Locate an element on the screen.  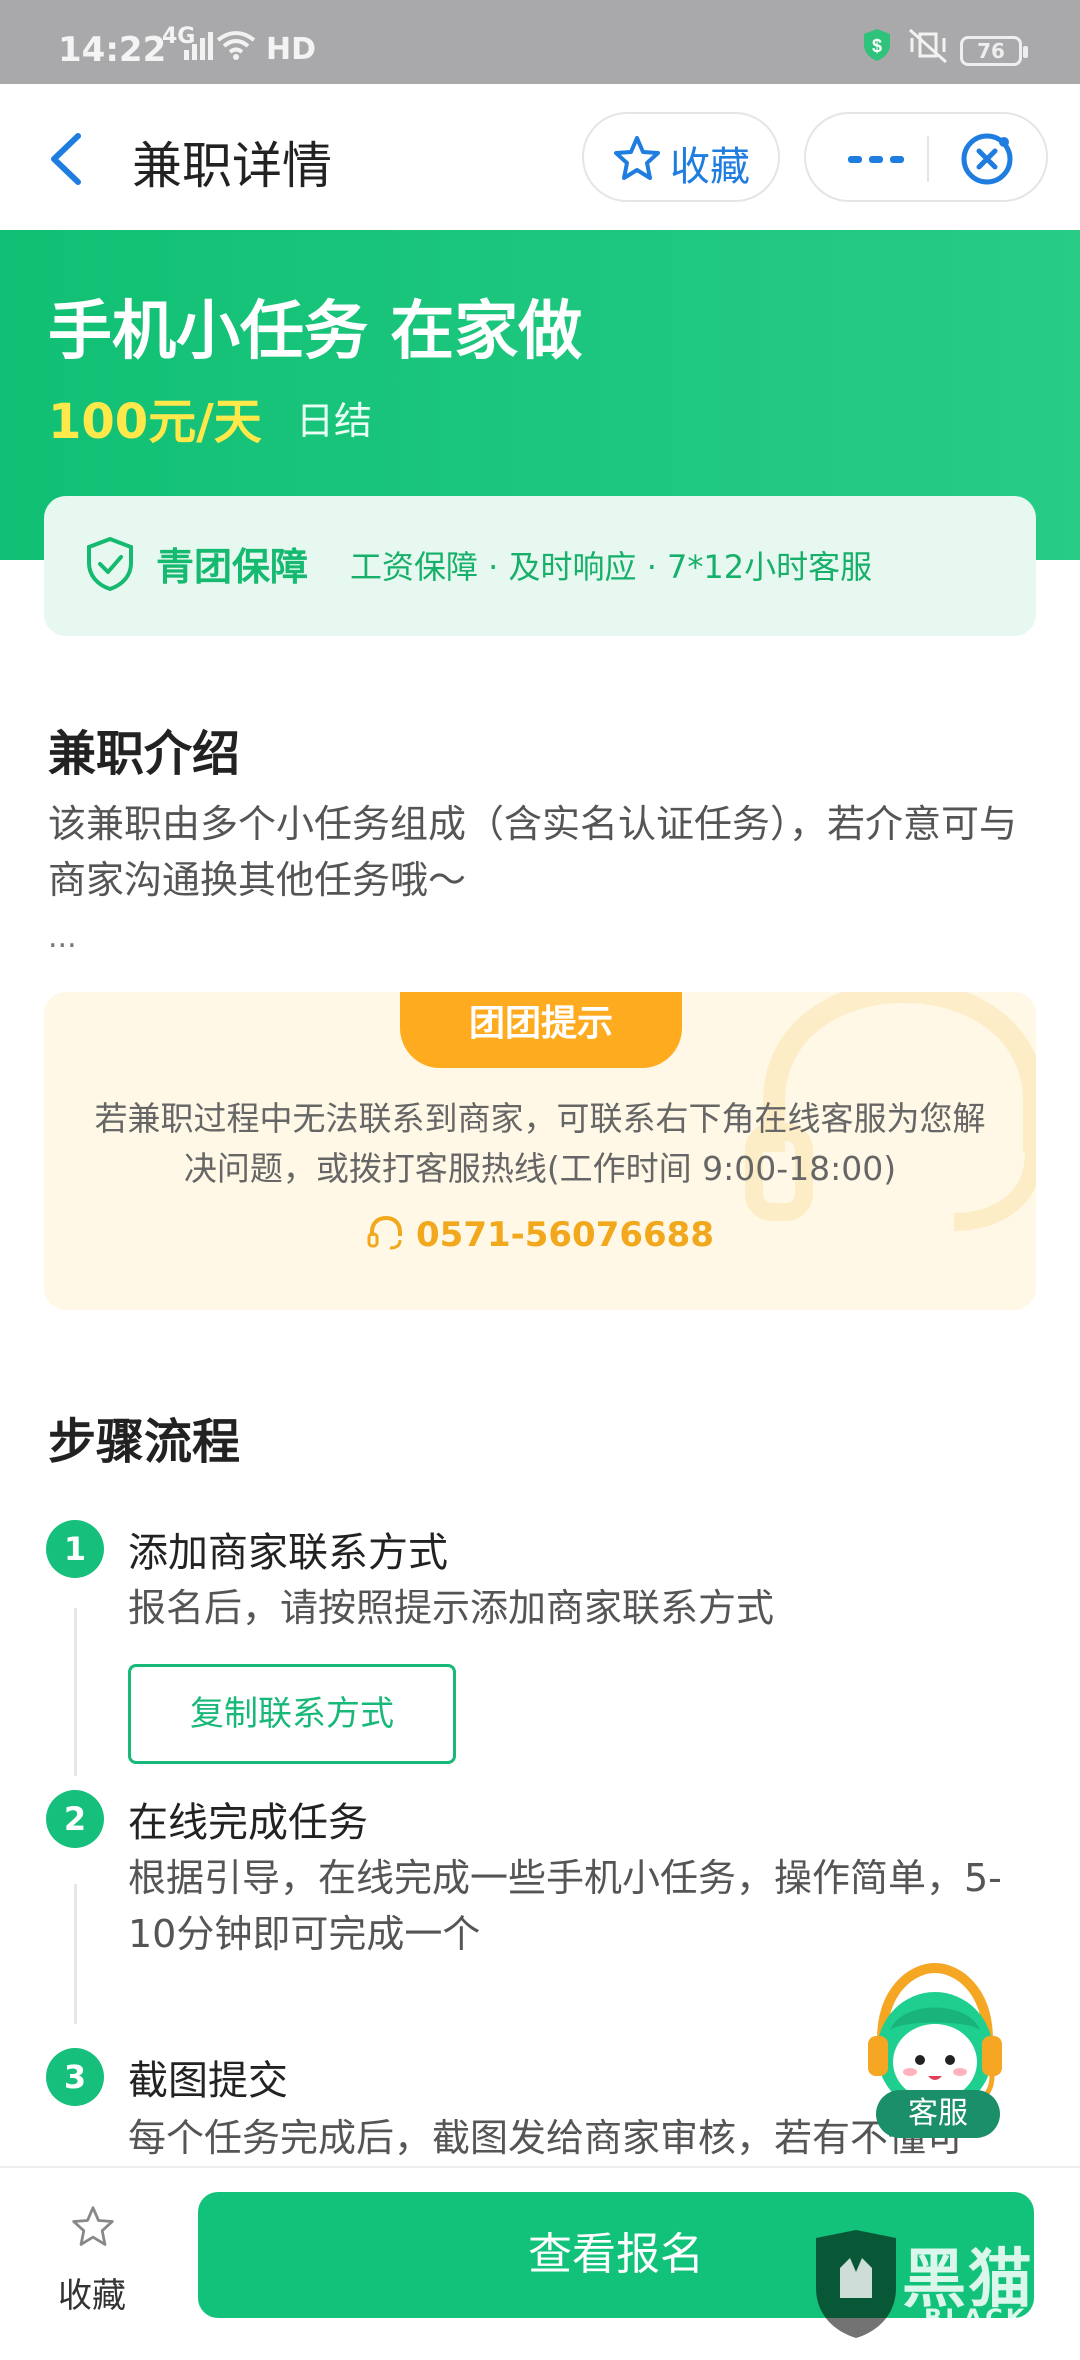
headset-icon is located at coordinates (384, 1232).